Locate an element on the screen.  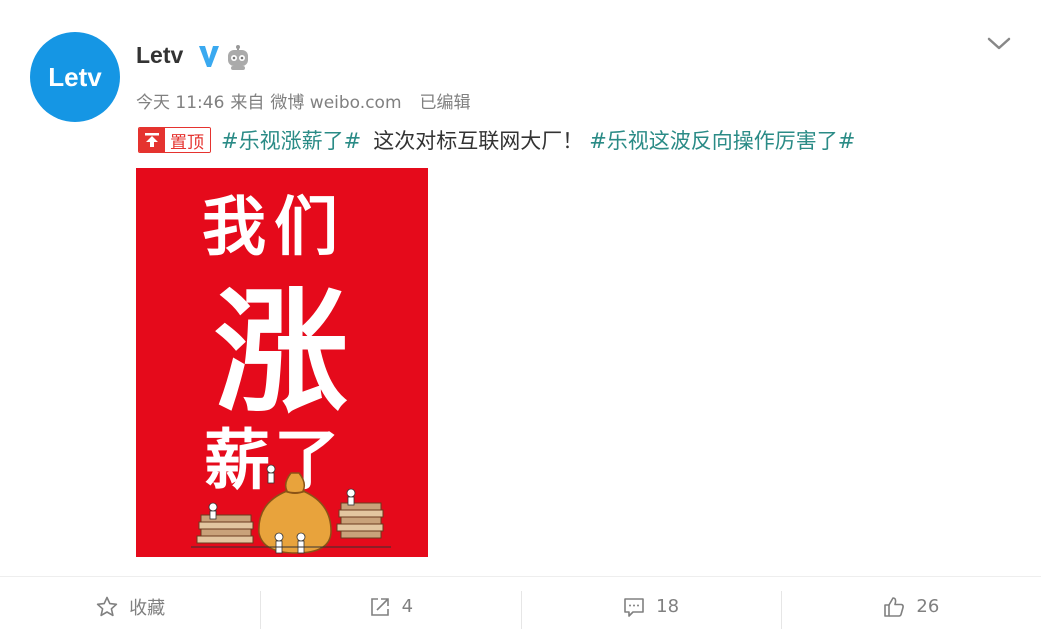
robot-icon is located at coordinates (238, 57).